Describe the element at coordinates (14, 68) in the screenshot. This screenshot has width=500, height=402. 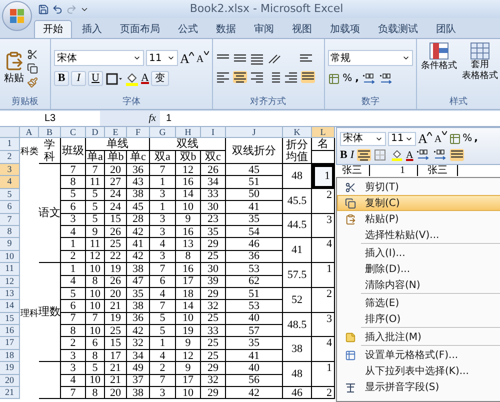
I see `paste-button: 粘贴` at that location.